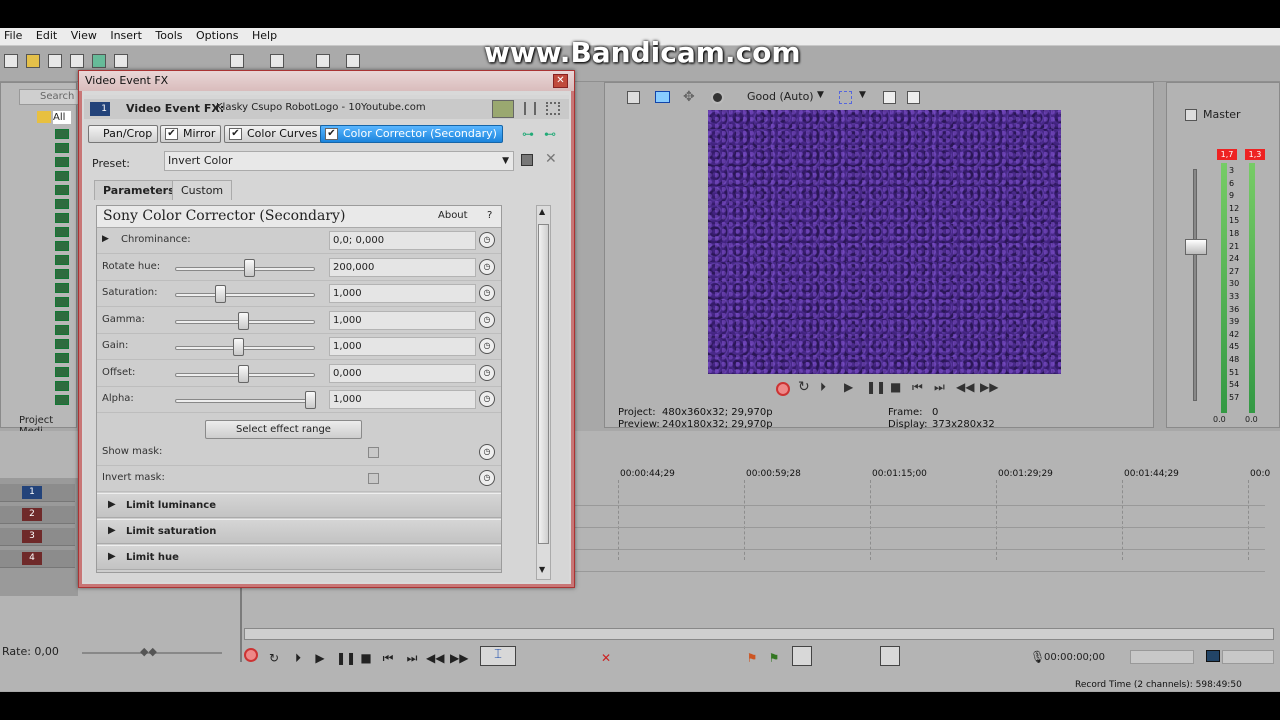 Image resolution: width=1280 pixels, height=720 pixels. Describe the element at coordinates (37, 515) in the screenshot. I see `track-header-2: 2` at that location.